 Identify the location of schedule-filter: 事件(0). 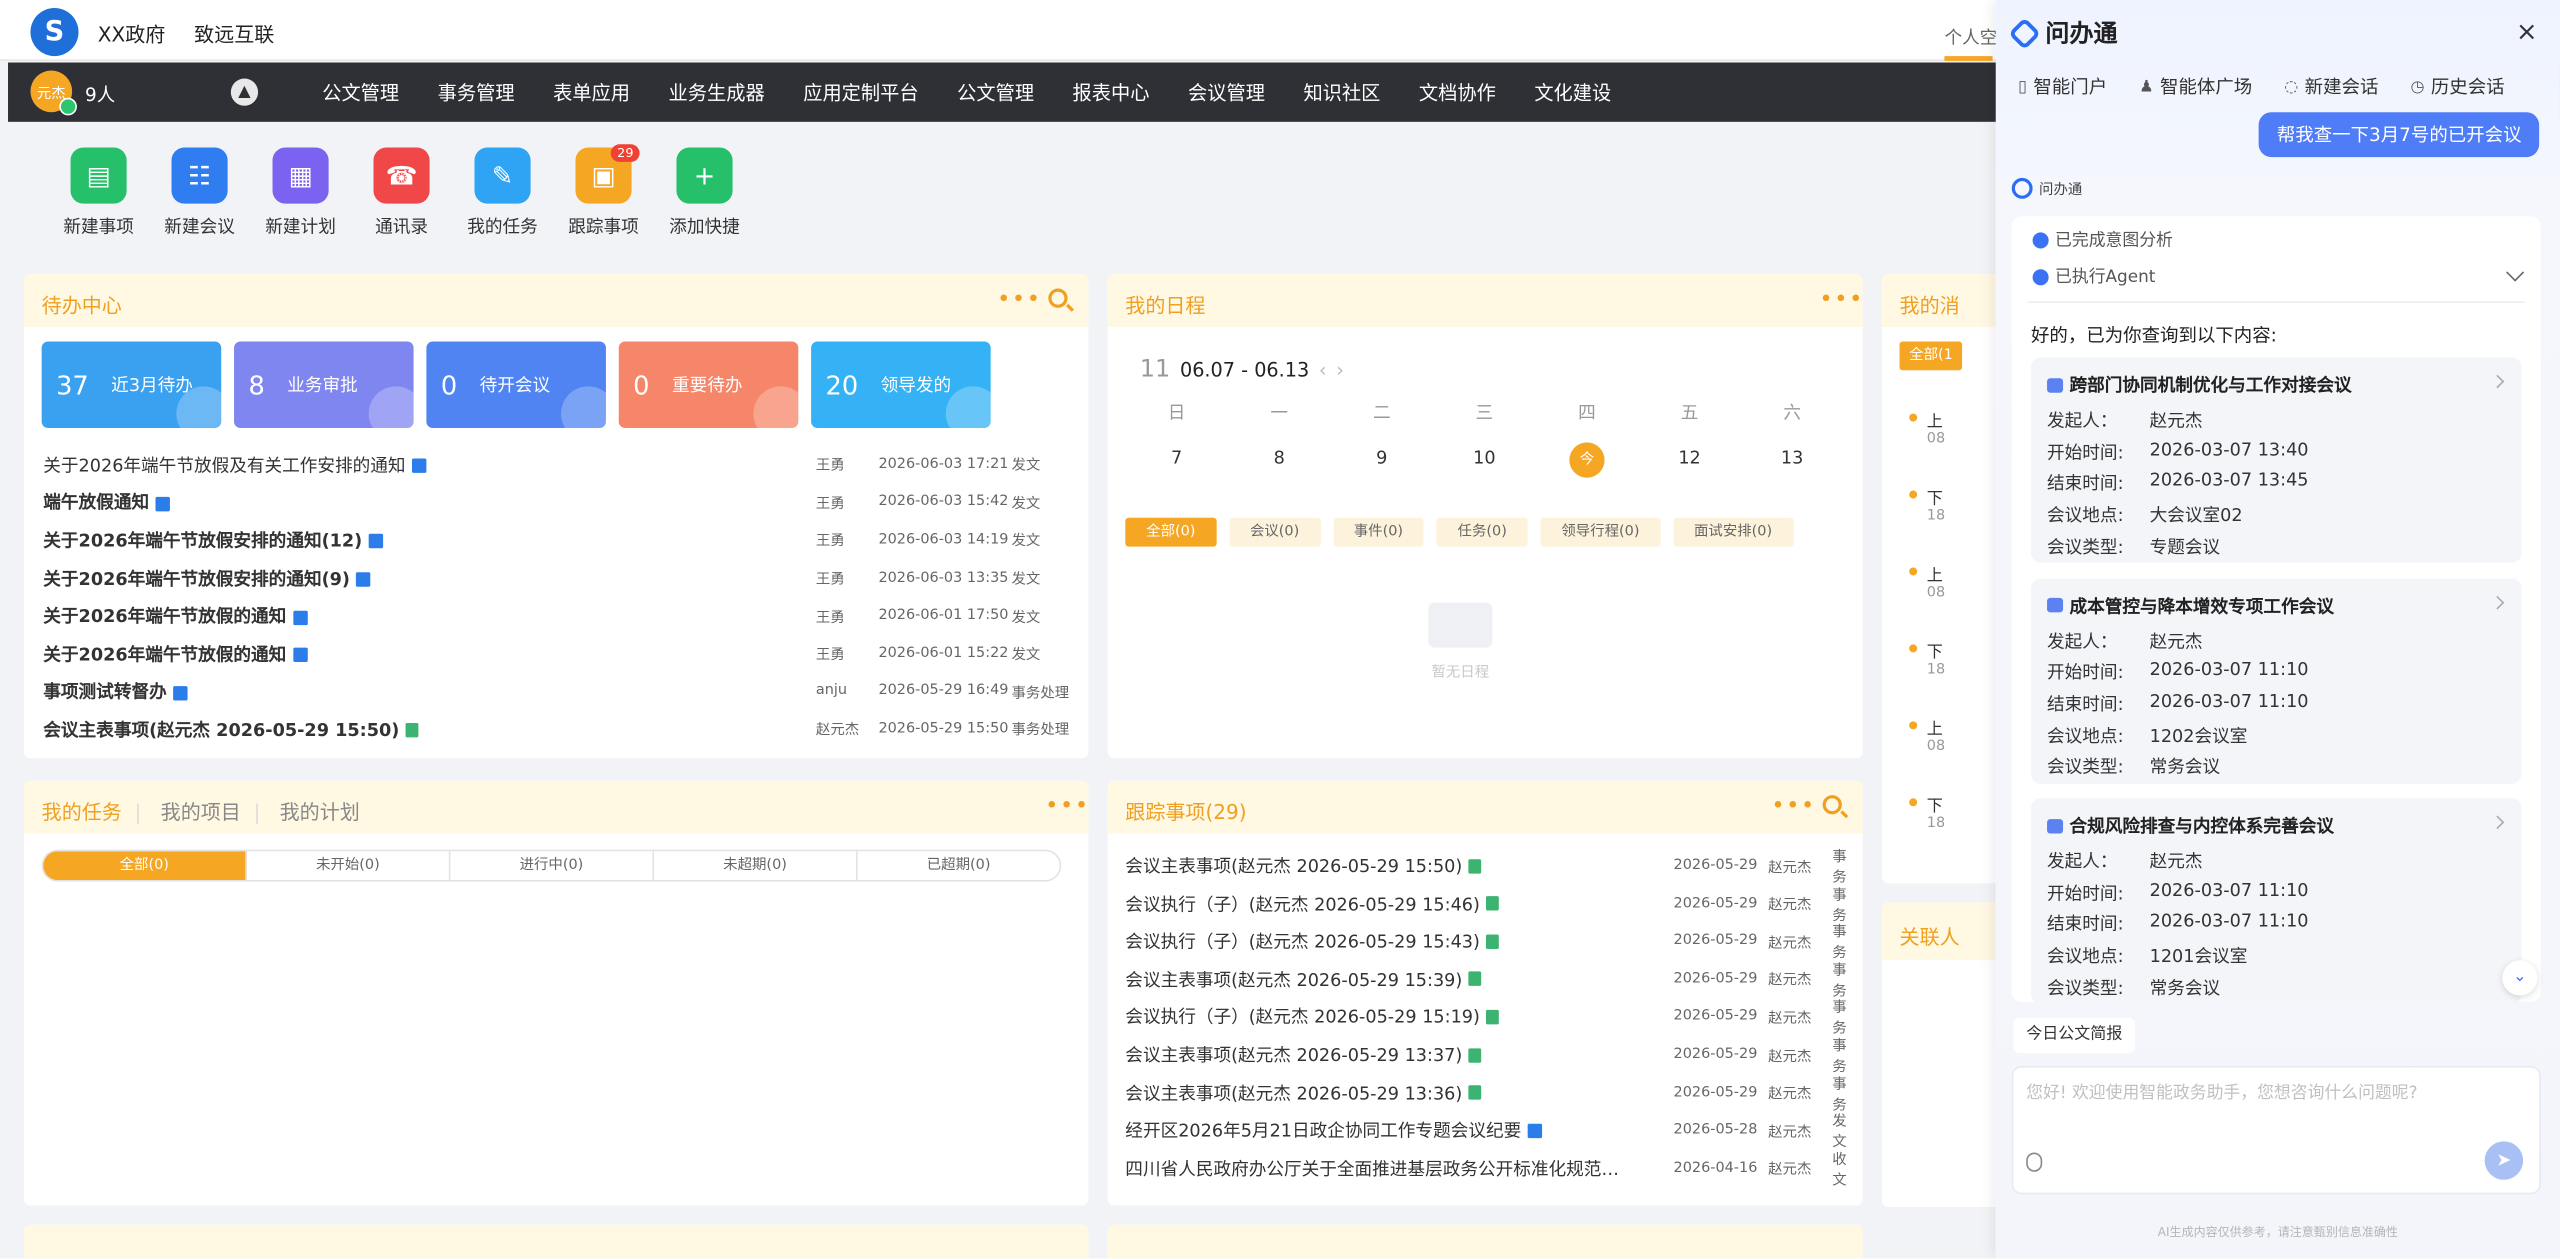
(1378, 532).